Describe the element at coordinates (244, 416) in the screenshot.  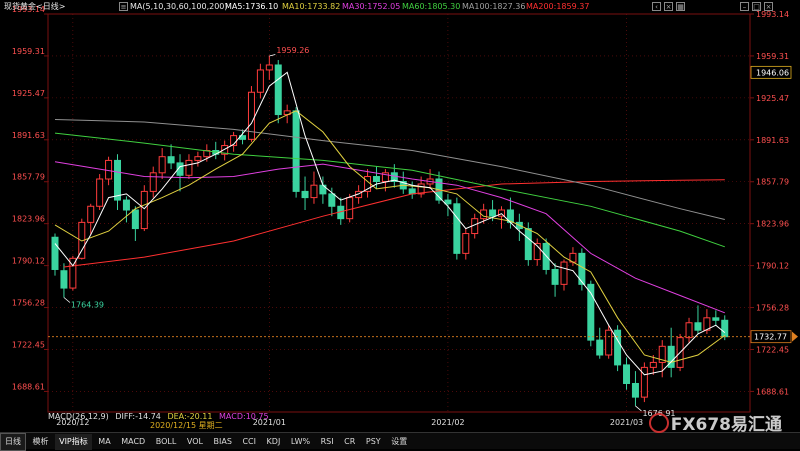
I see `macd-value: MACD:10.75` at that location.